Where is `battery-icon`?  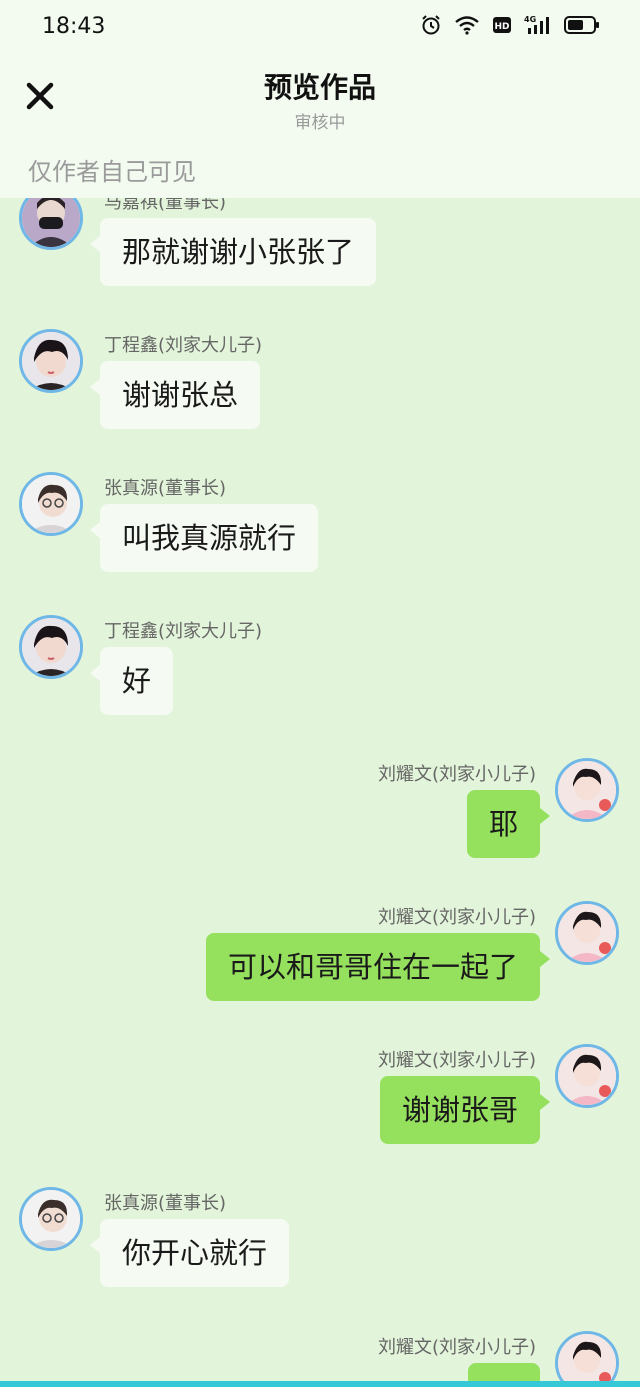
battery-icon is located at coordinates (582, 25).